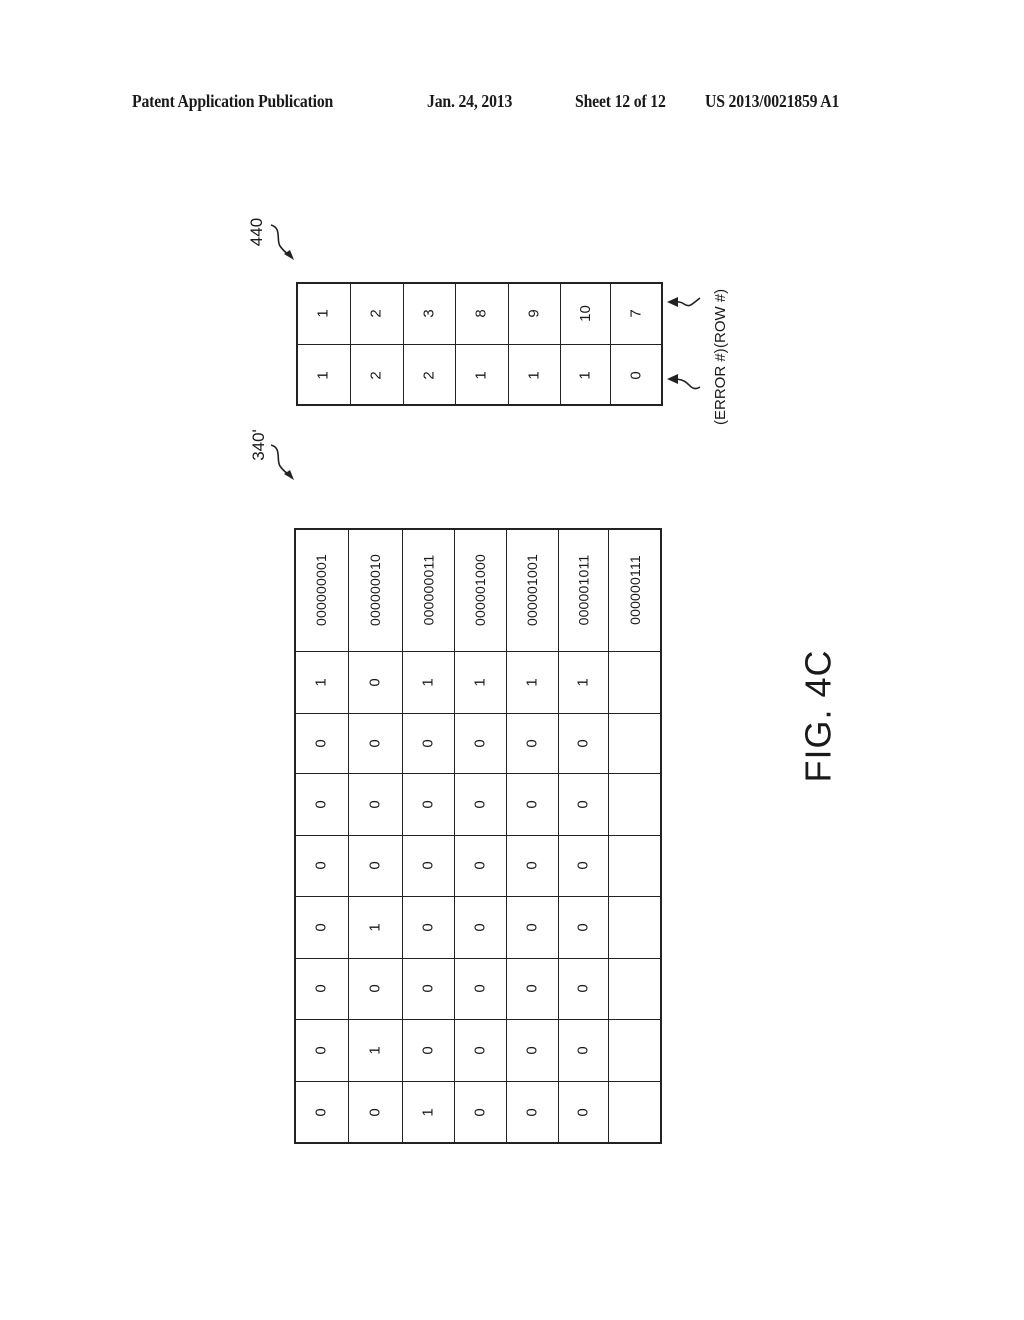 The width and height of the screenshot is (1024, 1320). Describe the element at coordinates (321, 589) in the screenshot. I see `code-cell: 000000001` at that location.